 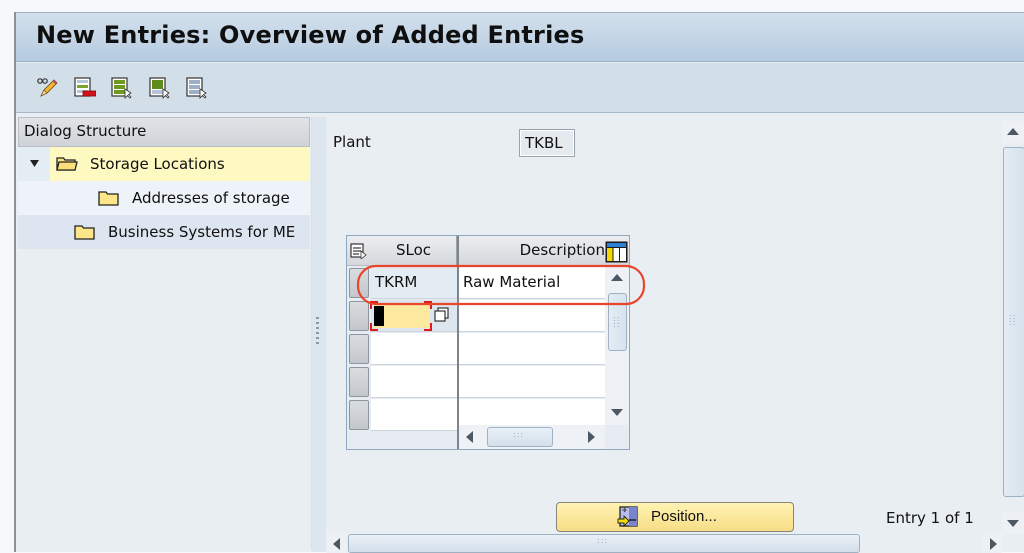 I want to click on column-header-sloc: SLoc, so click(x=414, y=251).